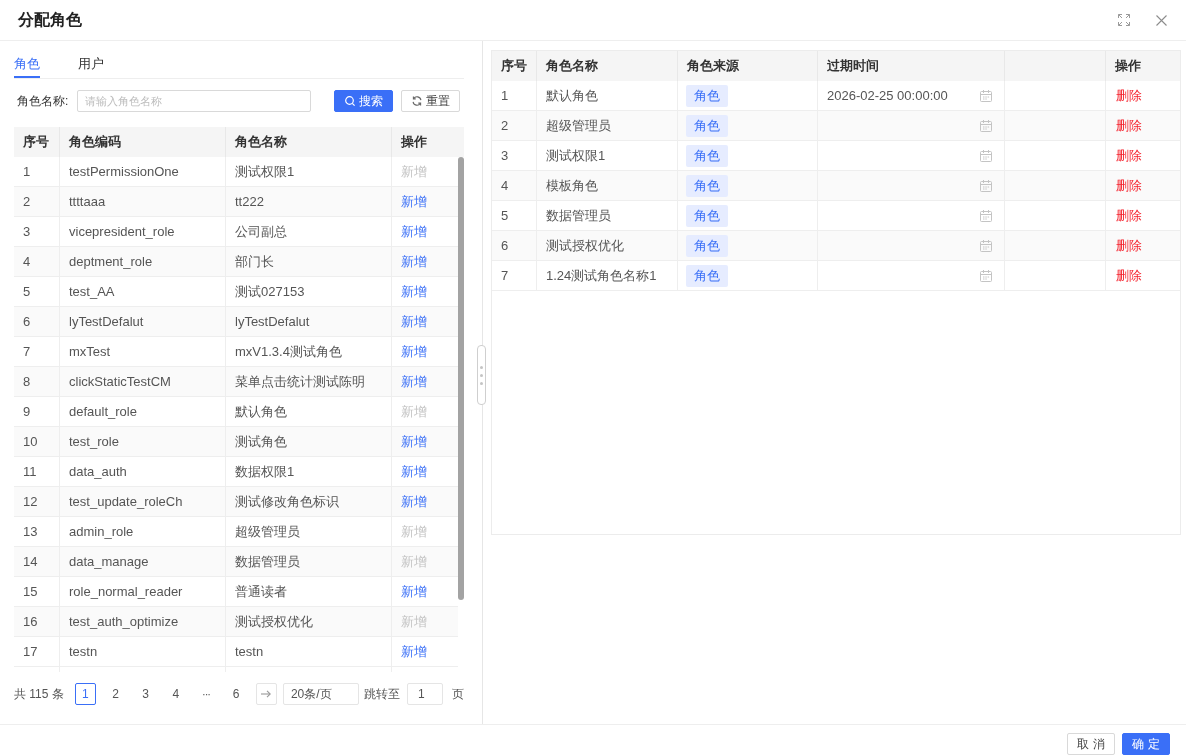 This screenshot has height=756, width=1186. Describe the element at coordinates (194, 101) in the screenshot. I see `search-field: 请输入角色名称` at that location.